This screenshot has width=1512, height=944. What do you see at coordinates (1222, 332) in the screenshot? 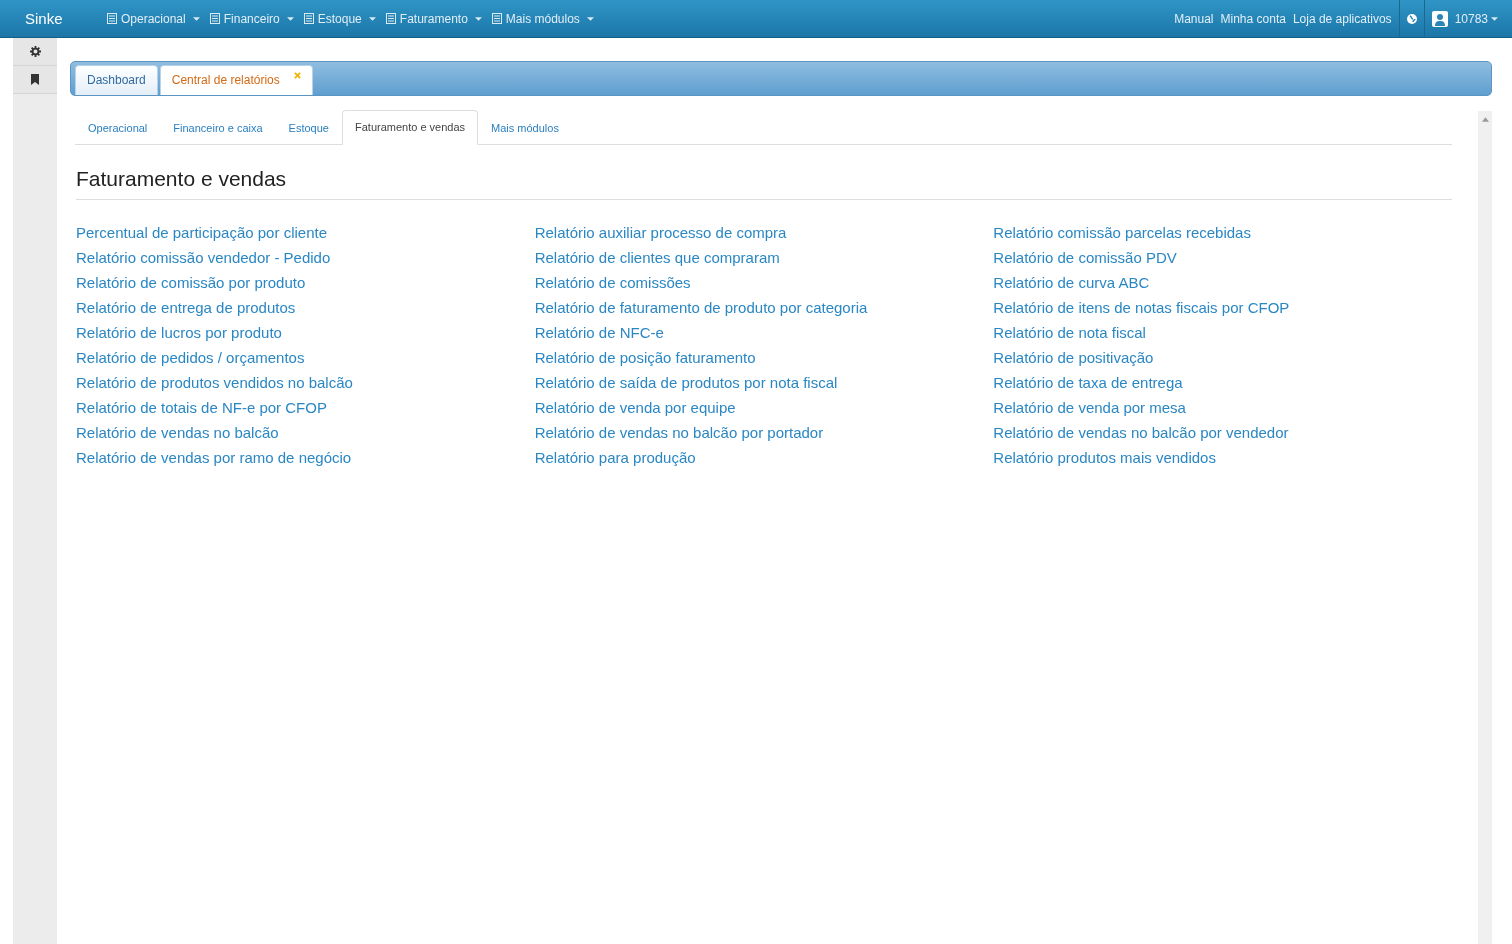
I see `report-link: Relatório de nota fiscal` at bounding box center [1222, 332].